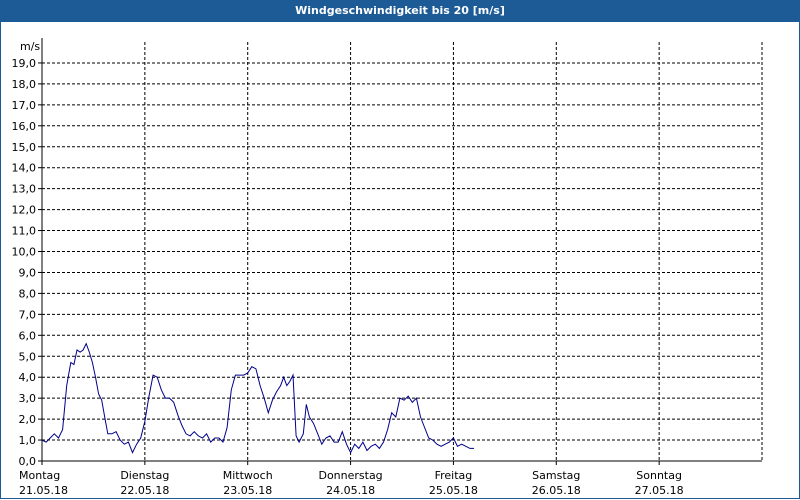 The image size is (800, 500). What do you see at coordinates (454, 475) in the screenshot?
I see `x-tick-day-label: Freitag` at bounding box center [454, 475].